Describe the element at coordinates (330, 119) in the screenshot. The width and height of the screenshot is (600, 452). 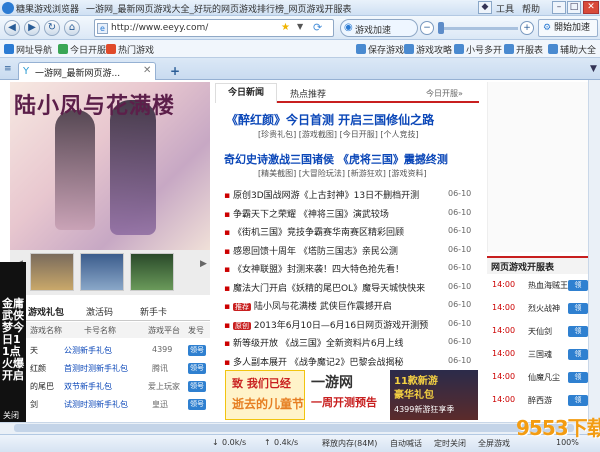
I see `headline-1: 《醉红颜》今日首测 开启三国修仙之路` at that location.